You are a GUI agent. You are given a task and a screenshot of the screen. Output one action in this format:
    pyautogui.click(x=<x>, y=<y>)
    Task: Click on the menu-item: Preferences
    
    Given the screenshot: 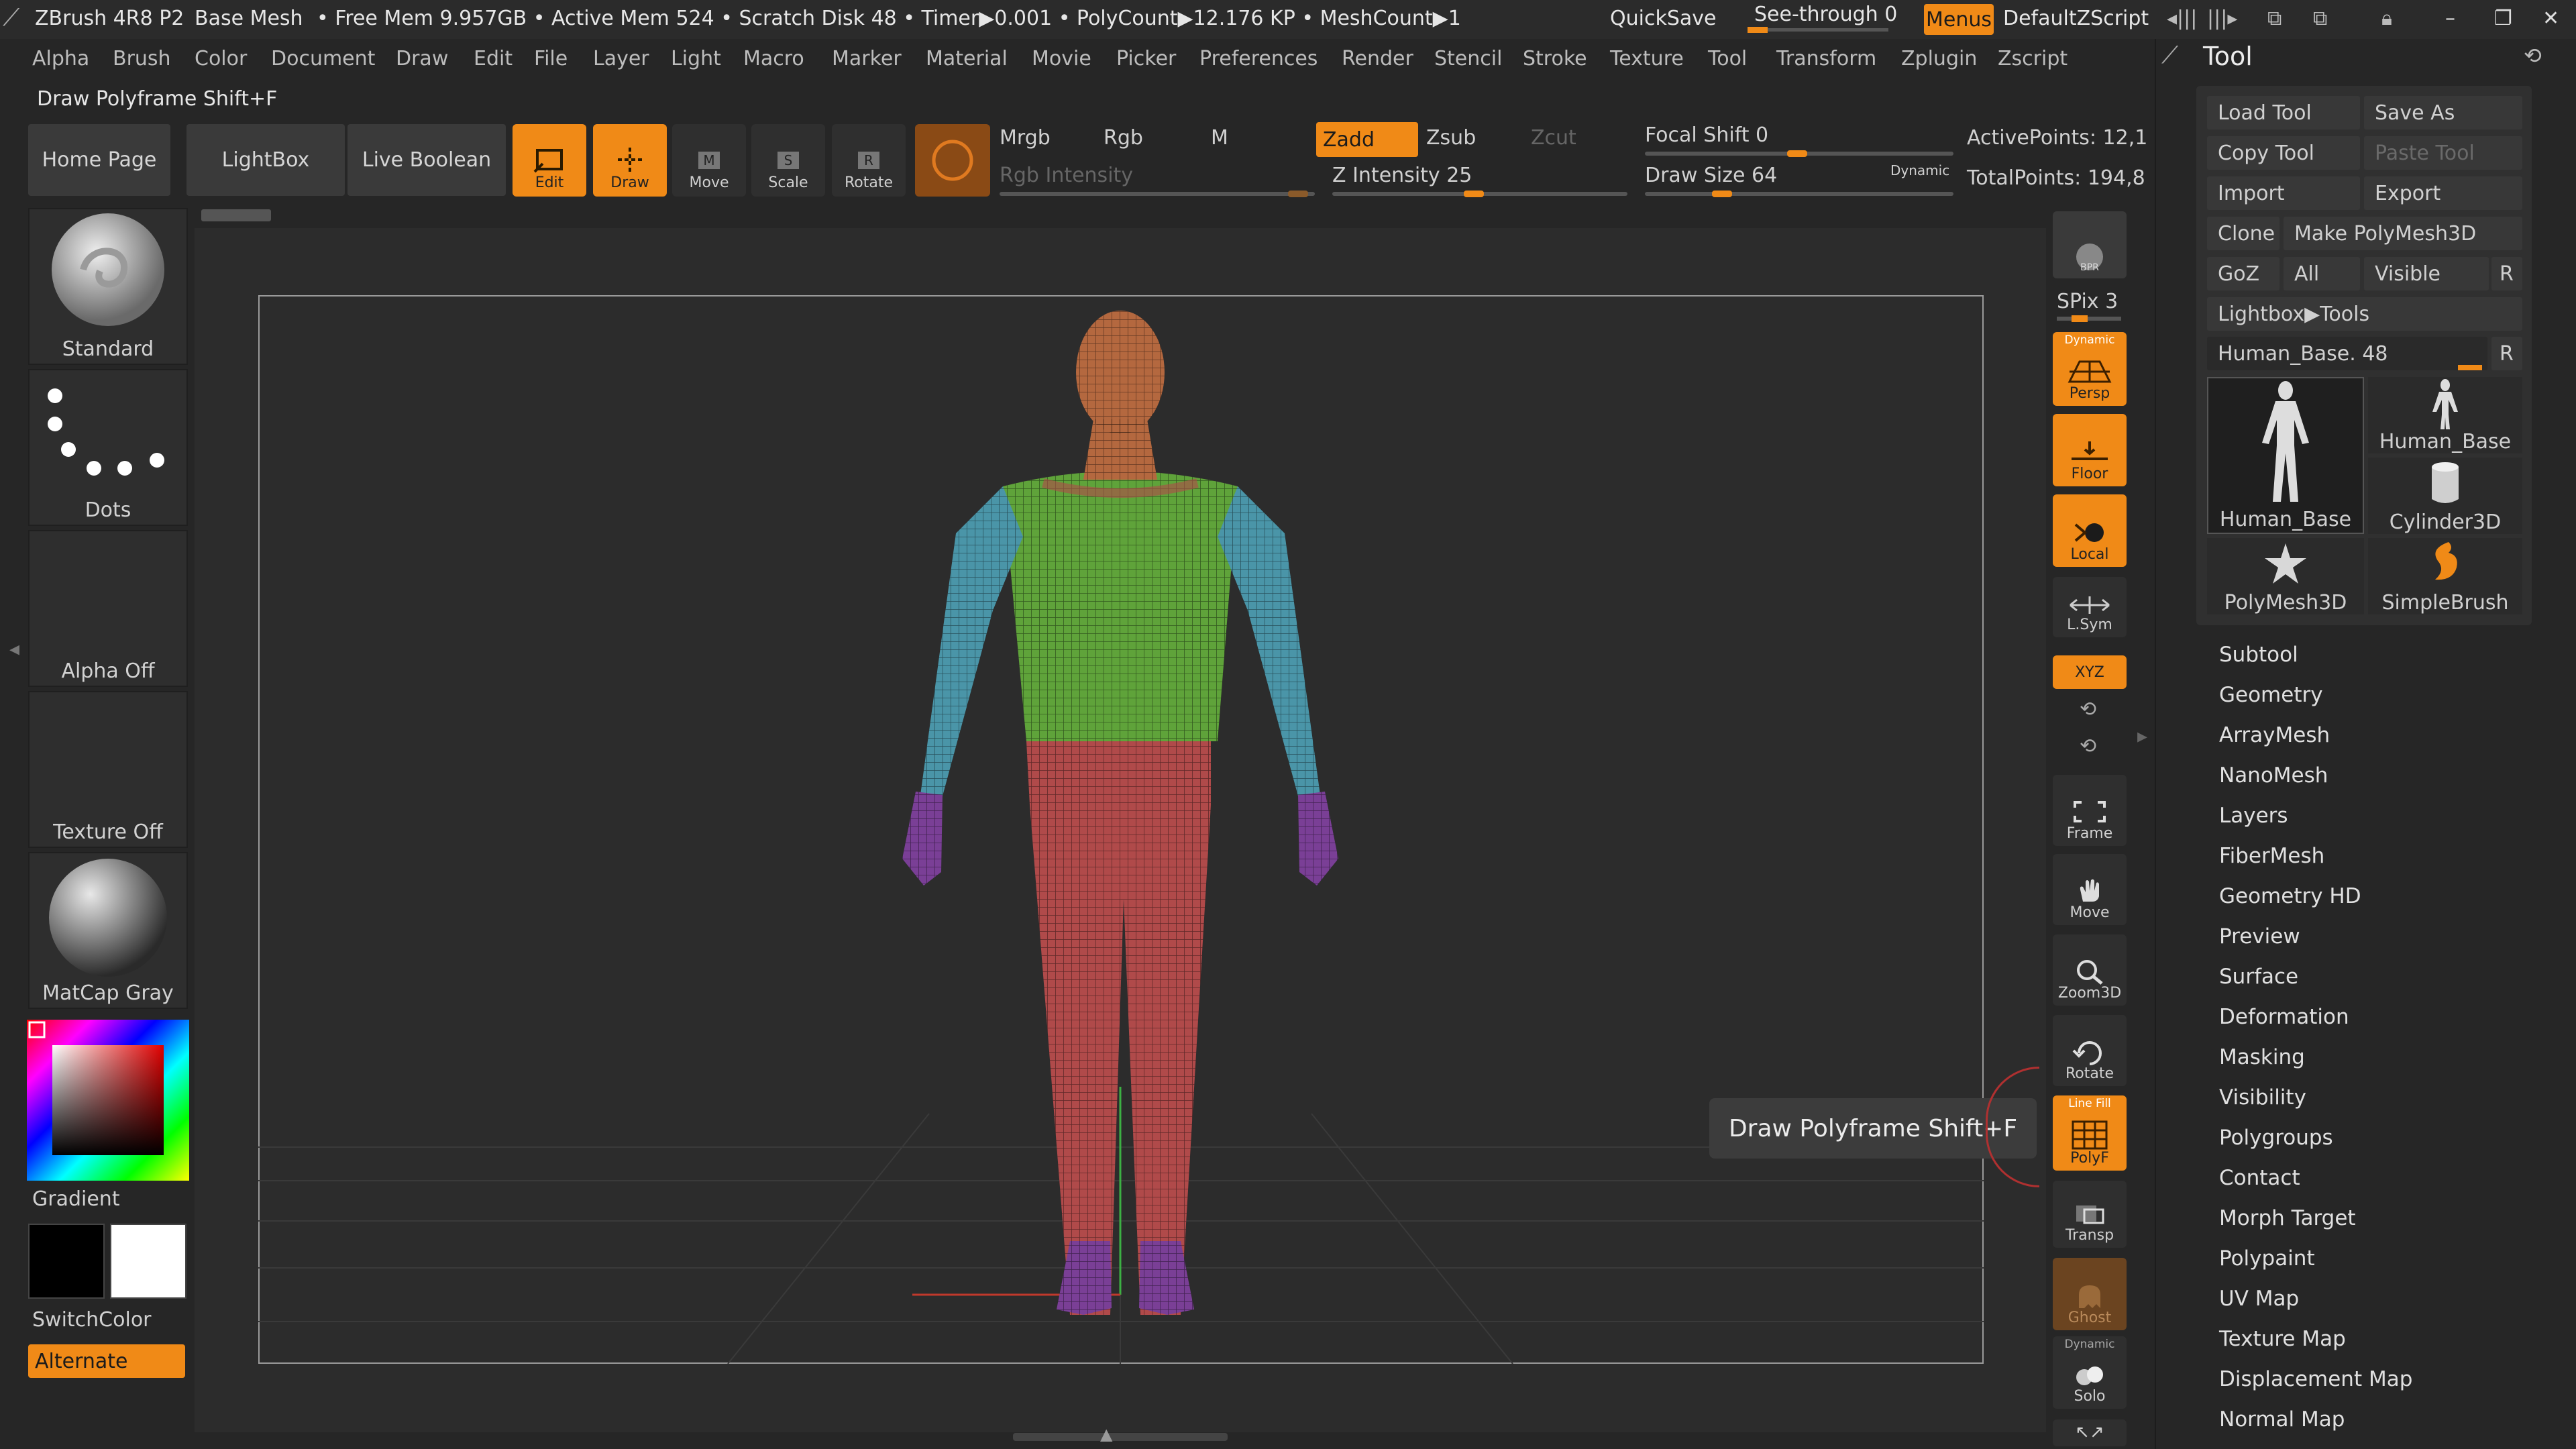 What is the action you would take?
    pyautogui.click(x=1258, y=58)
    